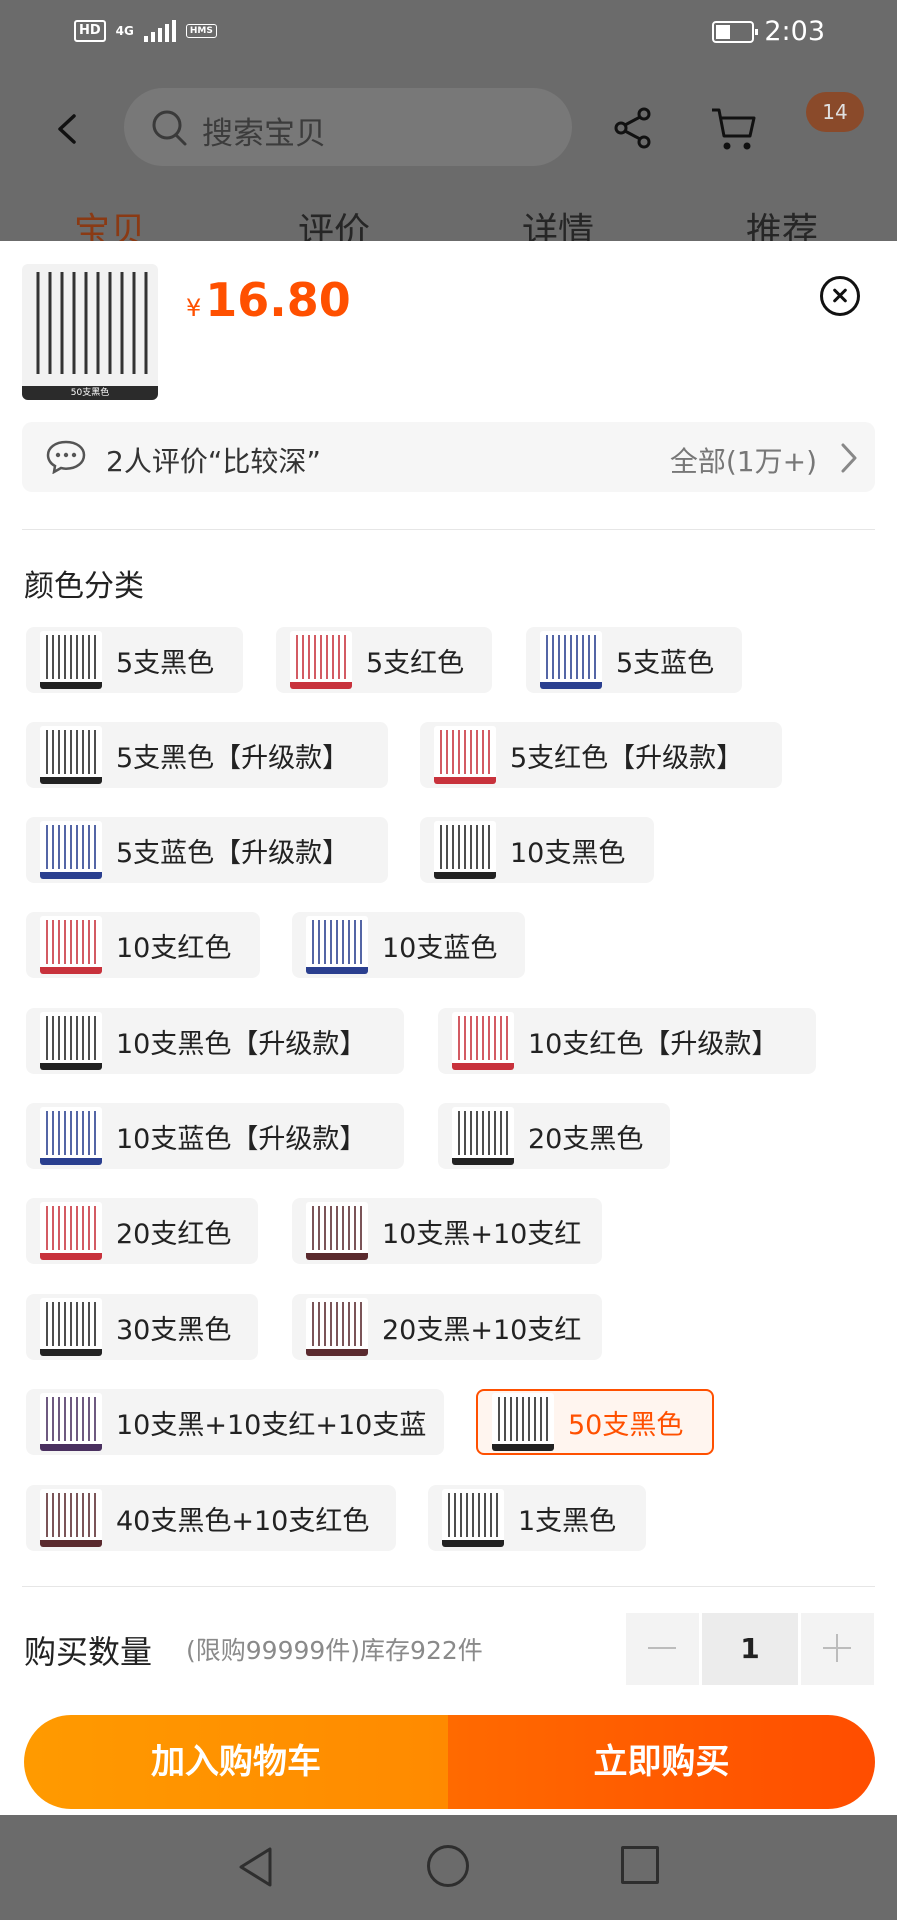 The image size is (897, 1920). Describe the element at coordinates (174, 948) in the screenshot. I see `variant-label: 10支红色` at that location.